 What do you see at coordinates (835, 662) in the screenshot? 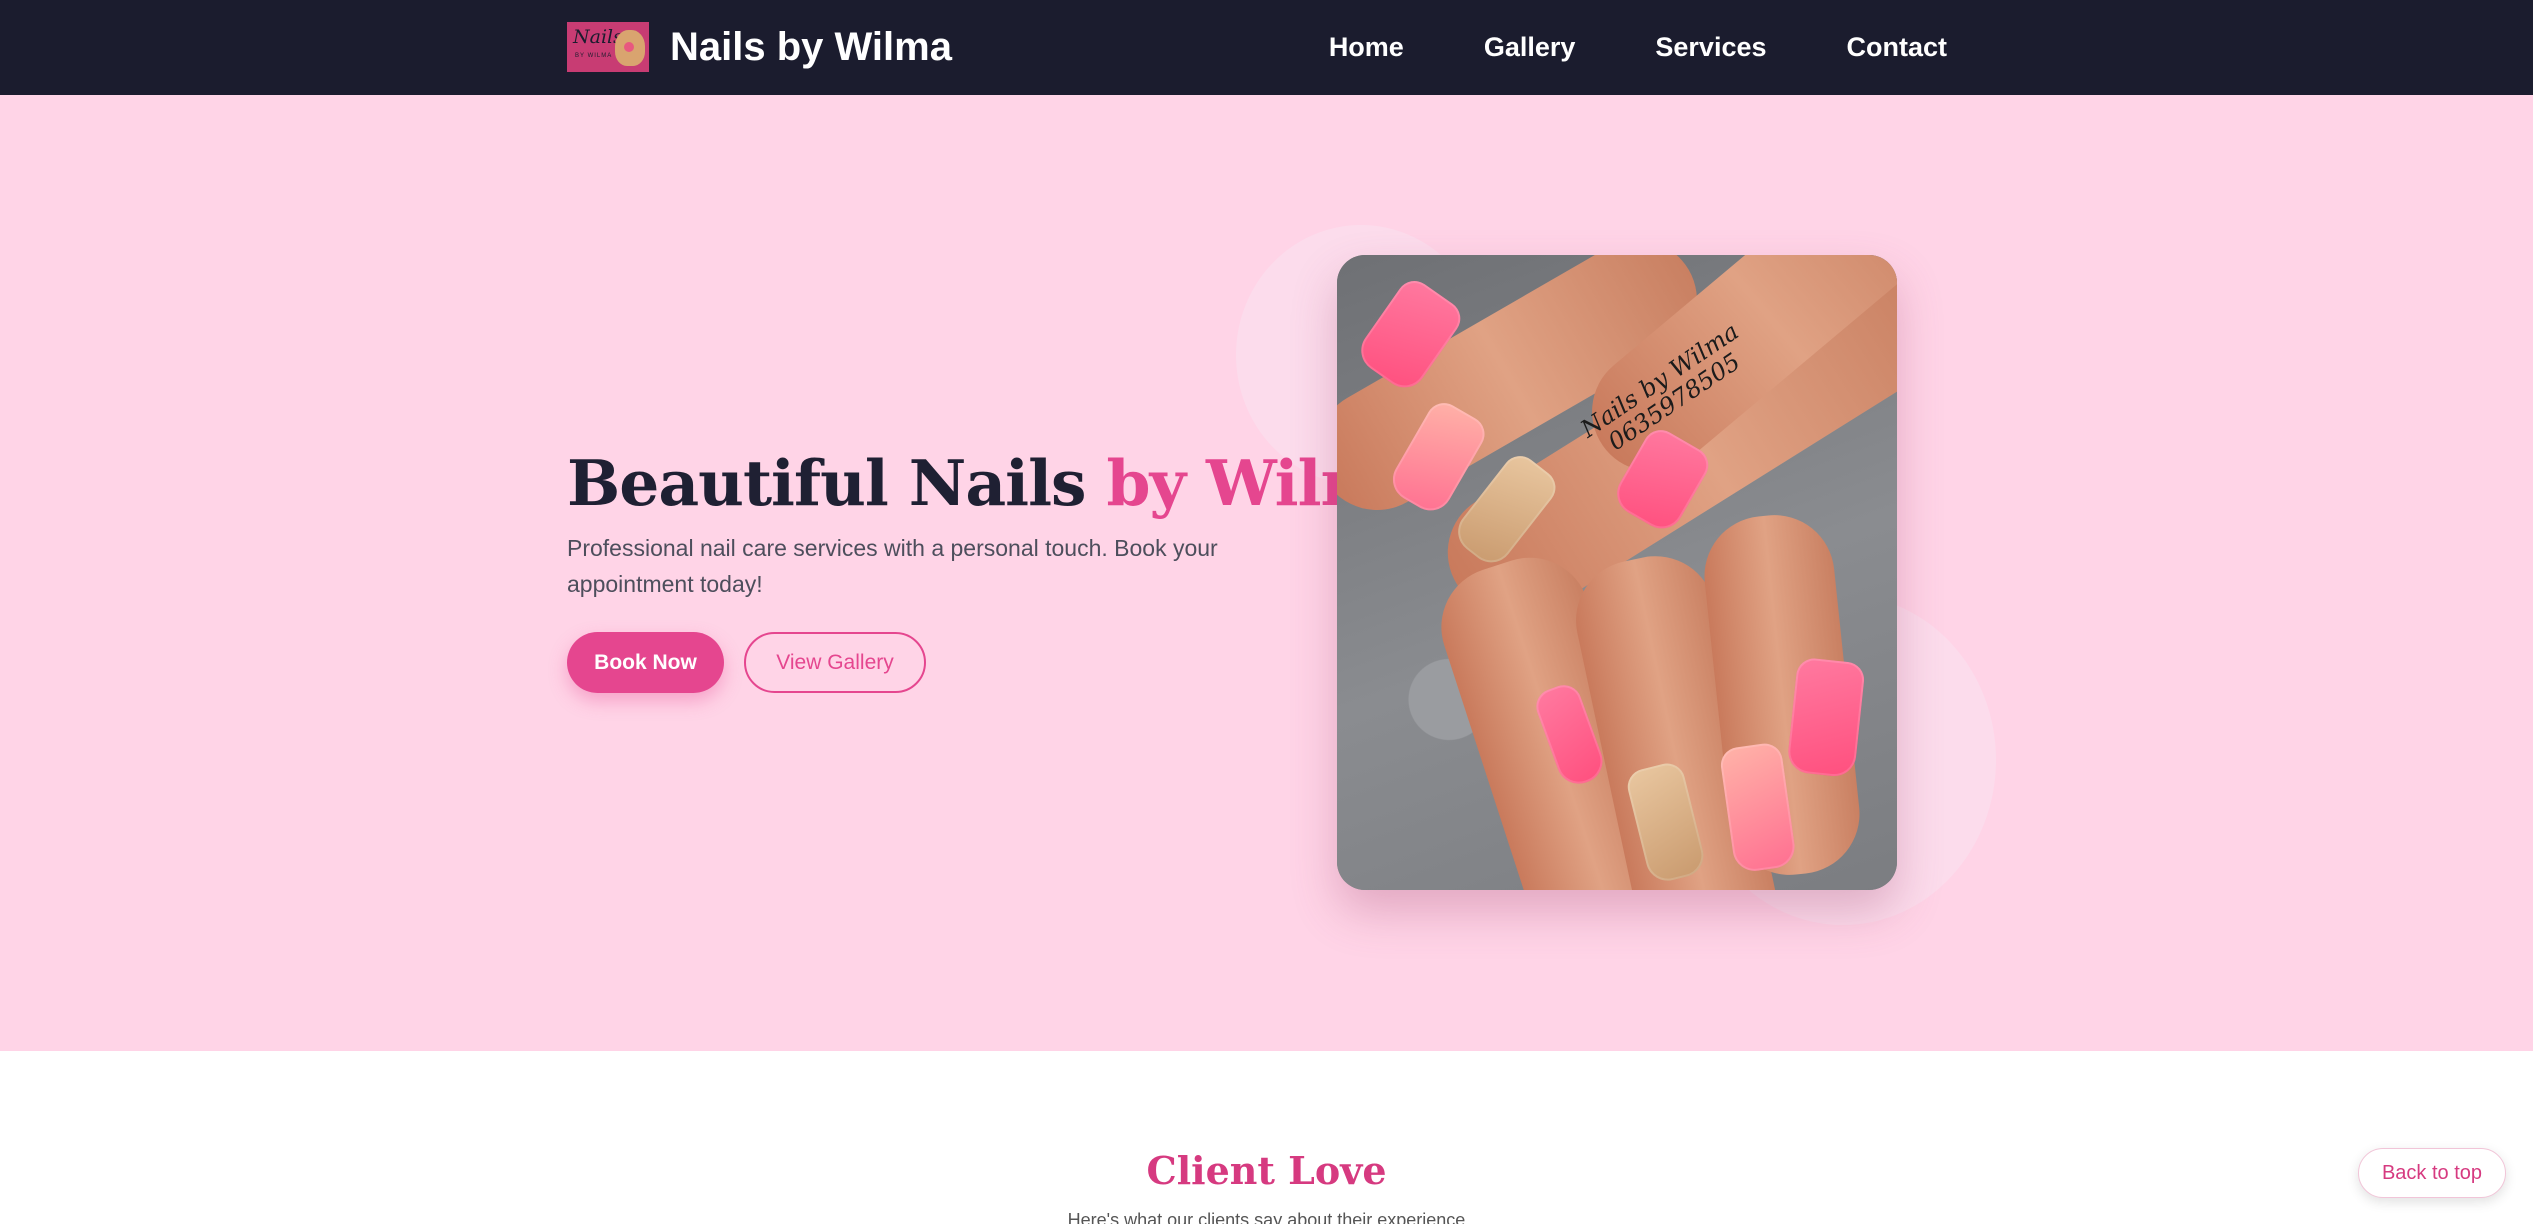
I see `view-gallery-button: View Gallery` at bounding box center [835, 662].